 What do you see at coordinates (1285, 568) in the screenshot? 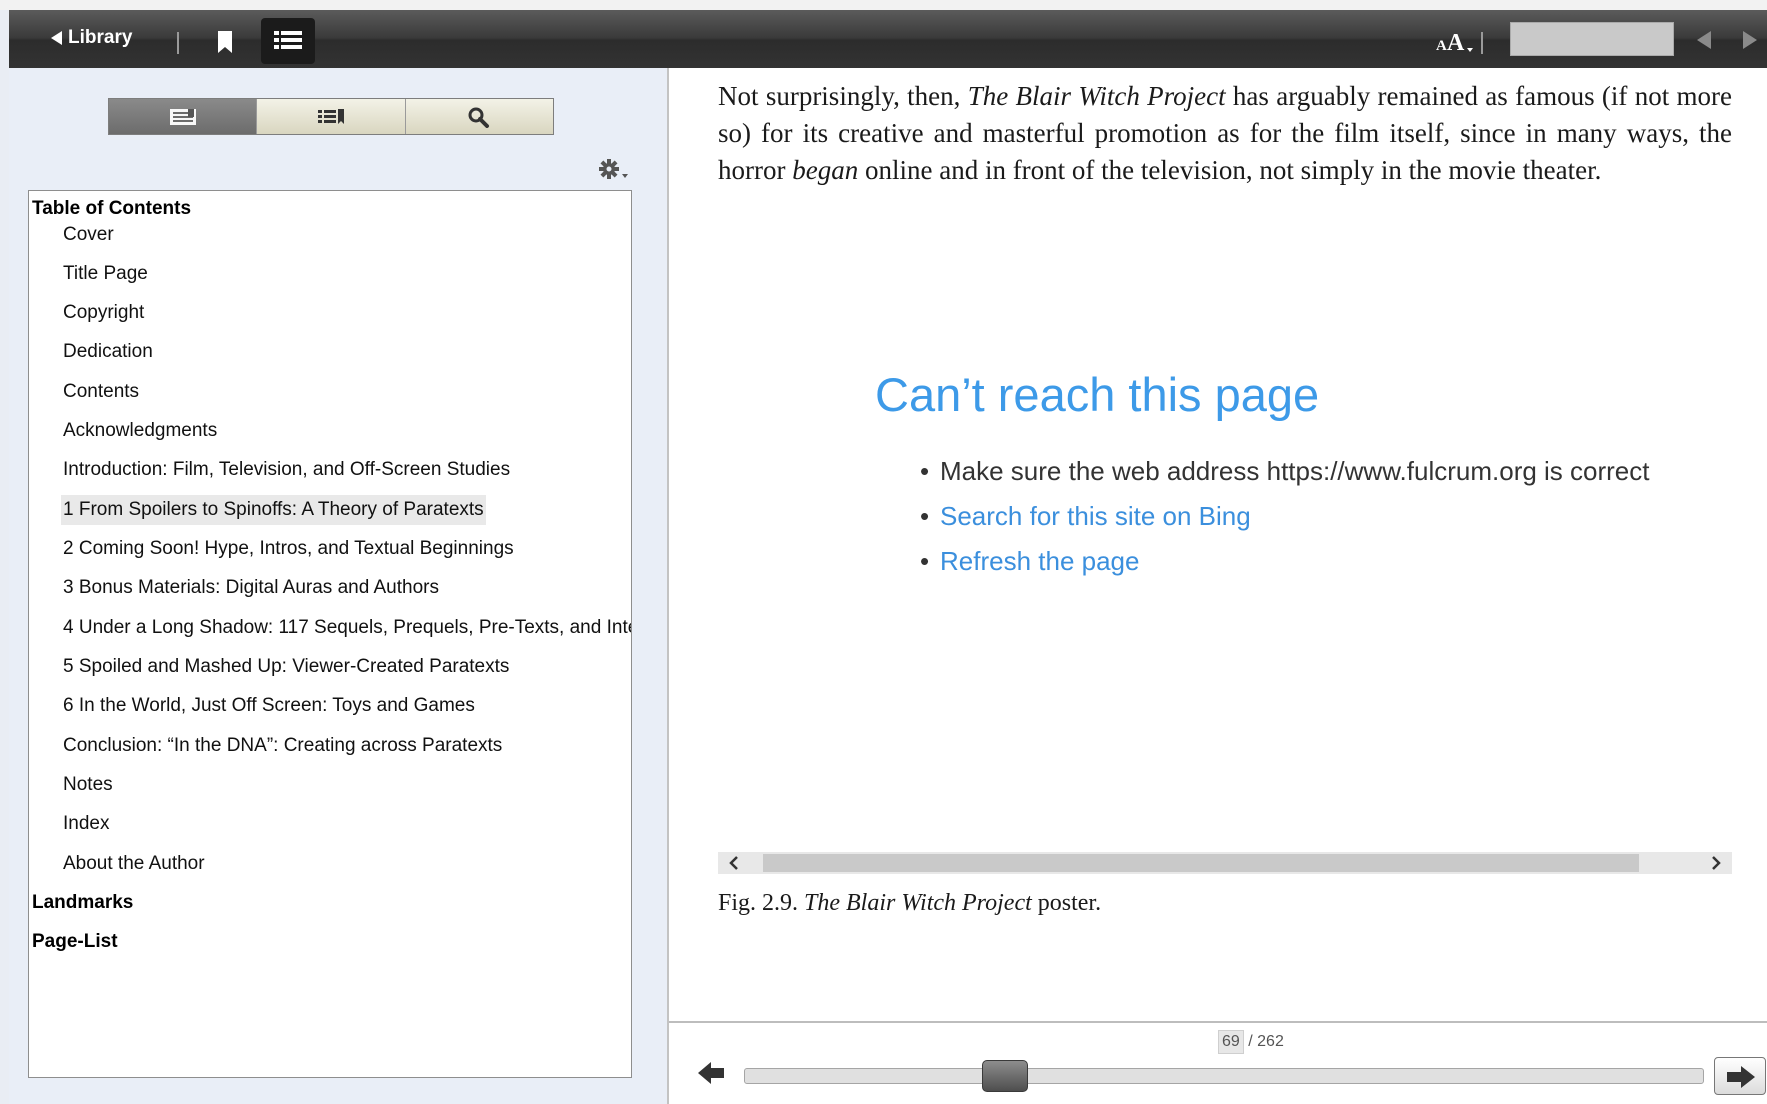
I see `error-list-item: • Refresh the page` at bounding box center [1285, 568].